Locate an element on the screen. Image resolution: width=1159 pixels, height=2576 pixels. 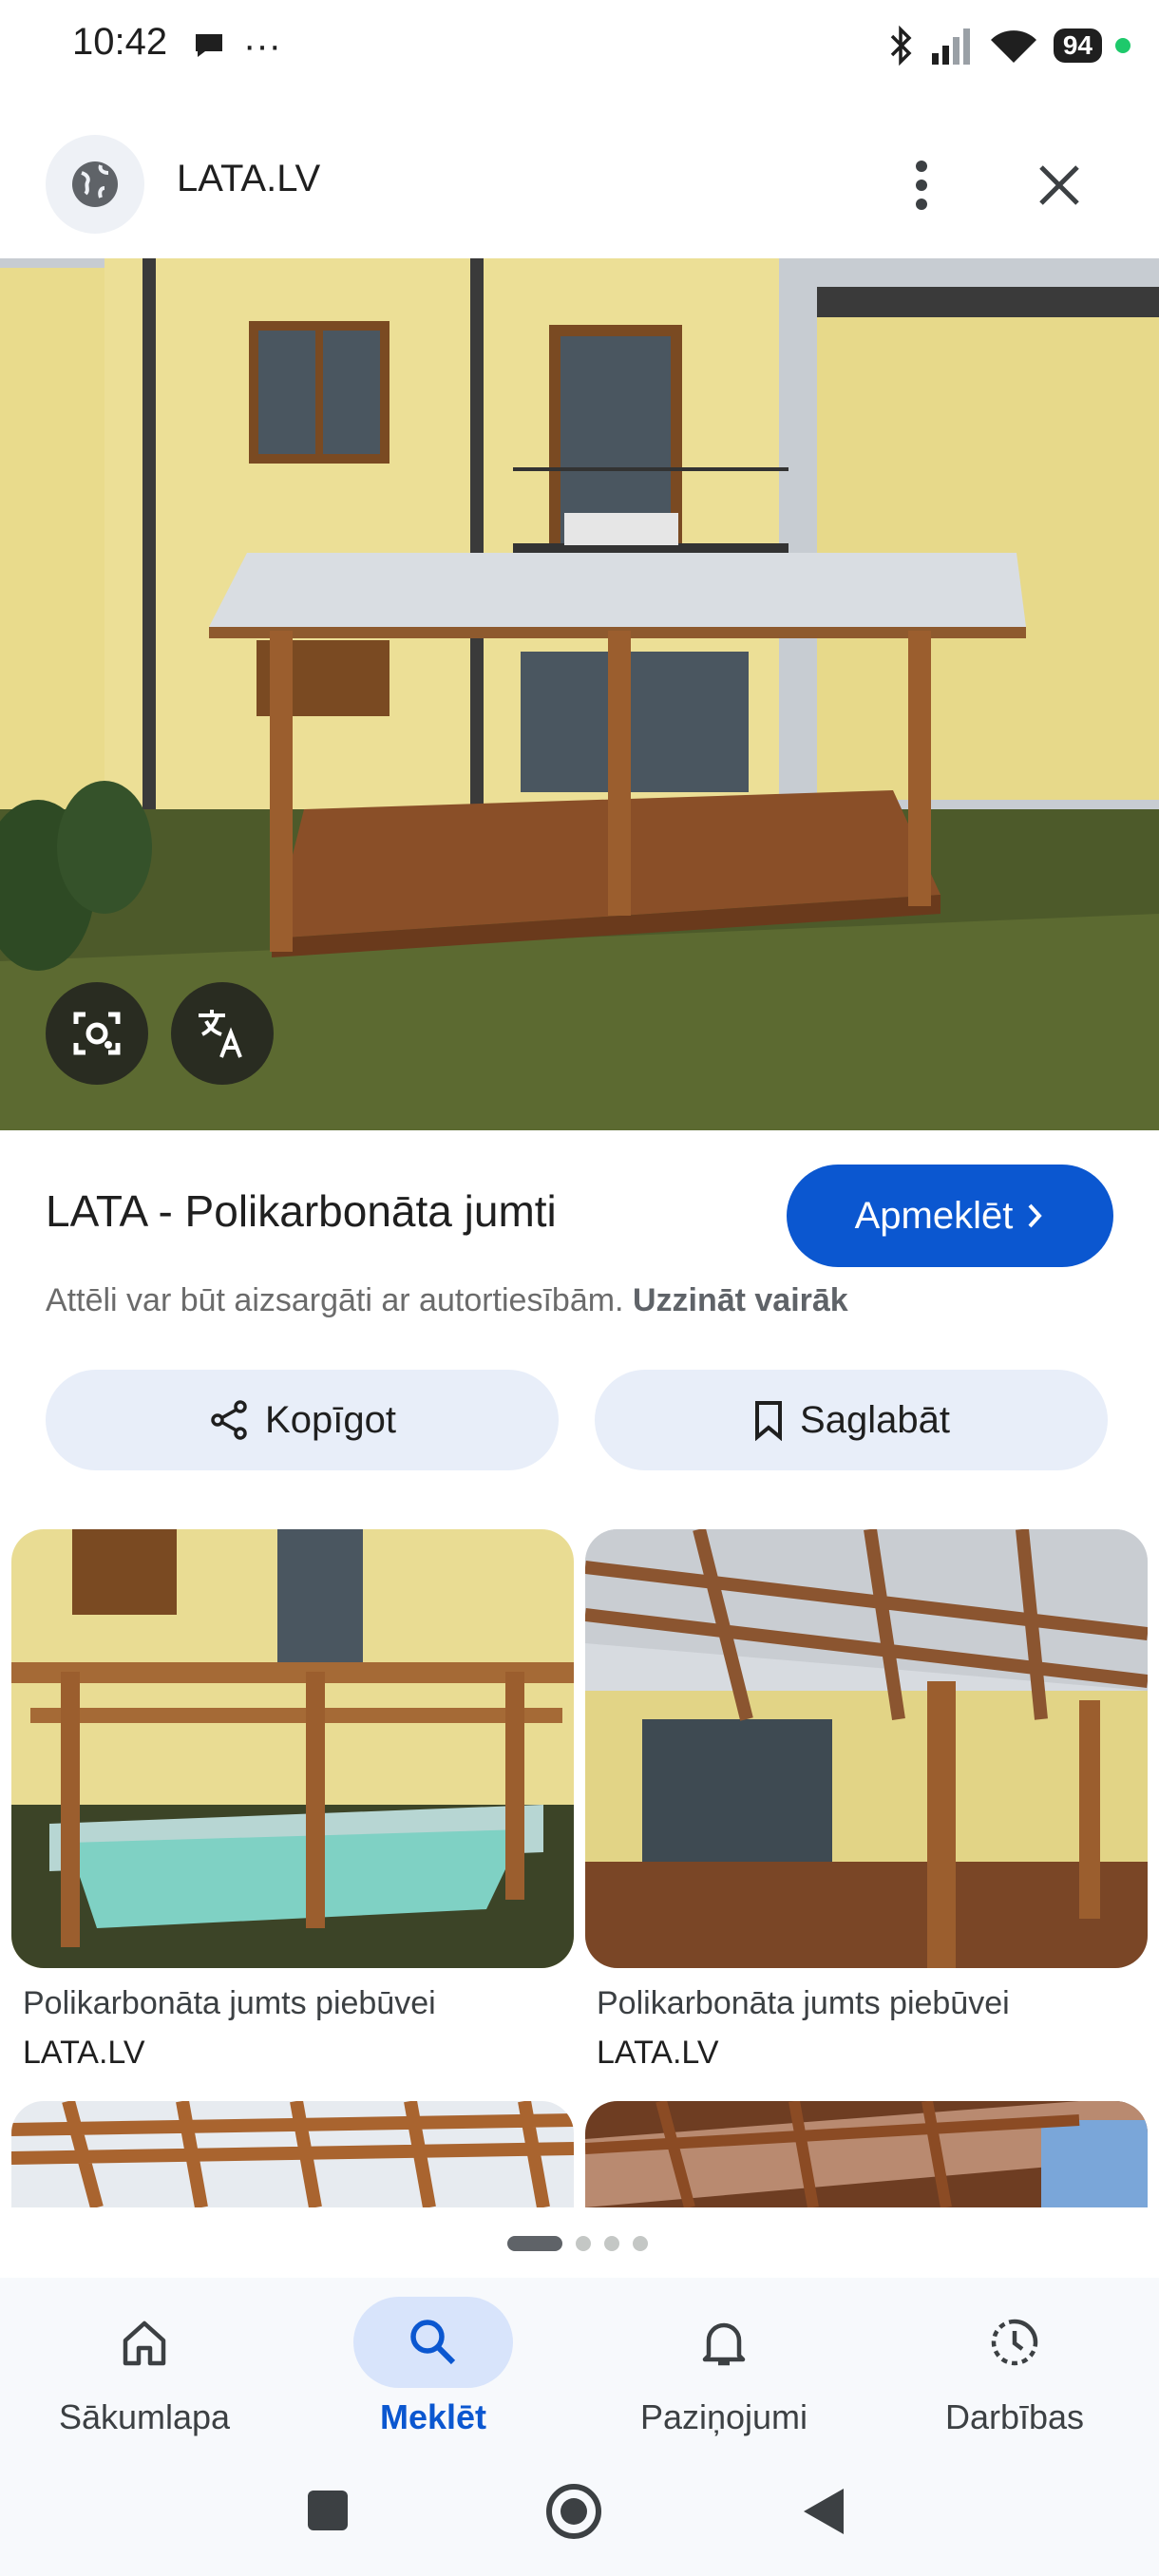
nav-notifications-label: Paziņojumi is located at coordinates (723, 2416).